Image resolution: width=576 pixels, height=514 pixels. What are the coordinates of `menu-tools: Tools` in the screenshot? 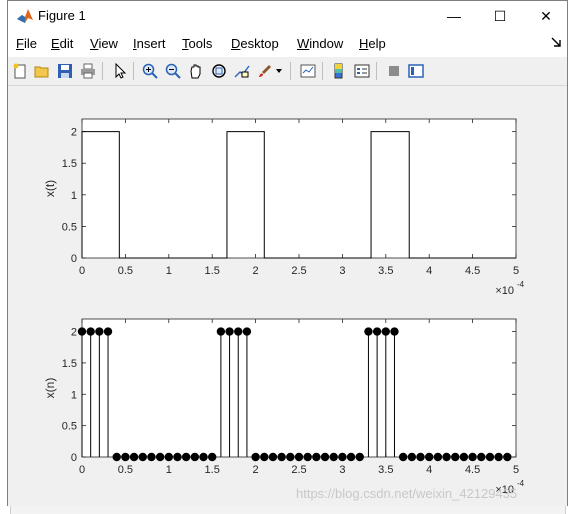 It's located at (197, 43).